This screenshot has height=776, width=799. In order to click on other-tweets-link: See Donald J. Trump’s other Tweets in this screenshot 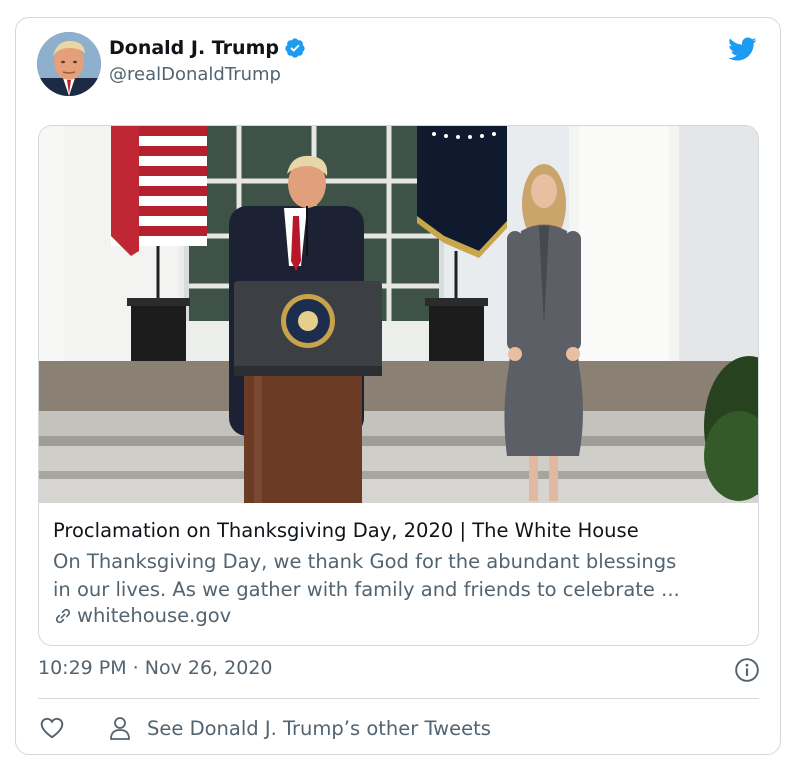, I will do `click(300, 728)`.